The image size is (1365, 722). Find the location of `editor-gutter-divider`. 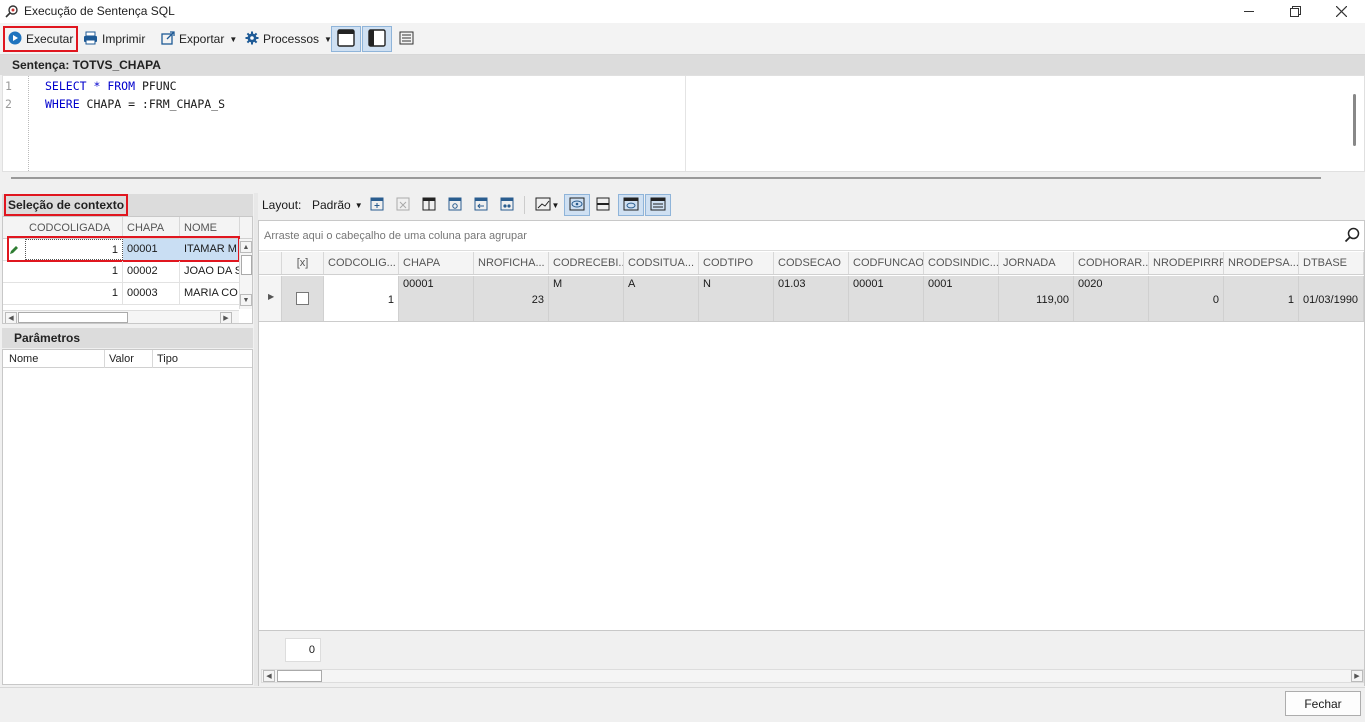

editor-gutter-divider is located at coordinates (28, 123).